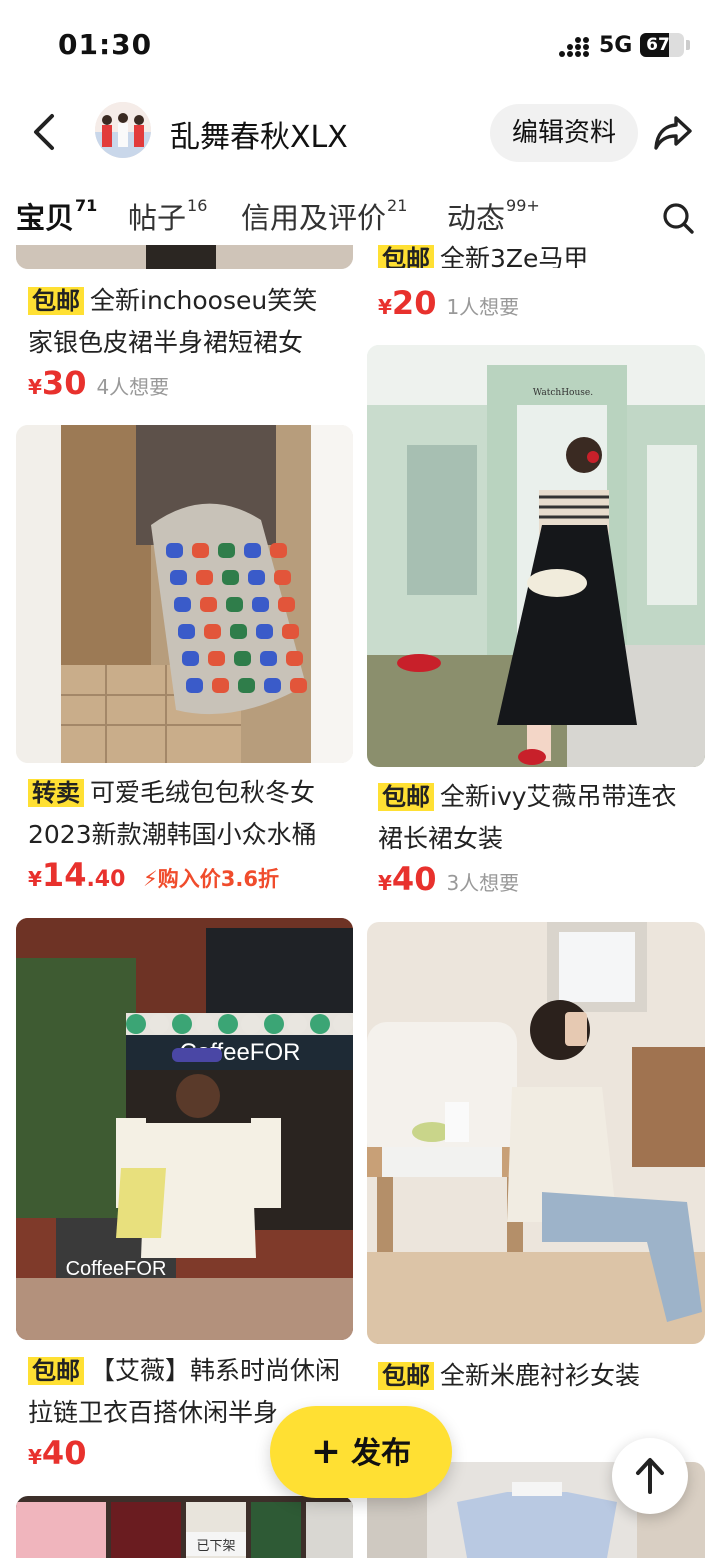 The height and width of the screenshot is (1558, 720). Describe the element at coordinates (259, 137) in the screenshot. I see `shop-name: 乱舞春秋XLX` at that location.